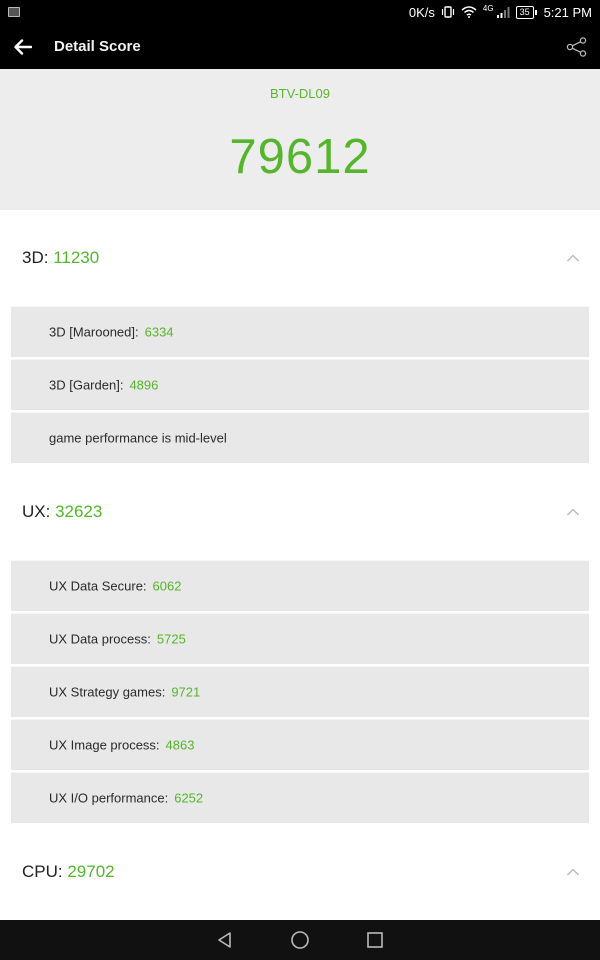 Image resolution: width=600 pixels, height=960 pixels. Describe the element at coordinates (189, 798) in the screenshot. I see `sub-item-score: 6252` at that location.